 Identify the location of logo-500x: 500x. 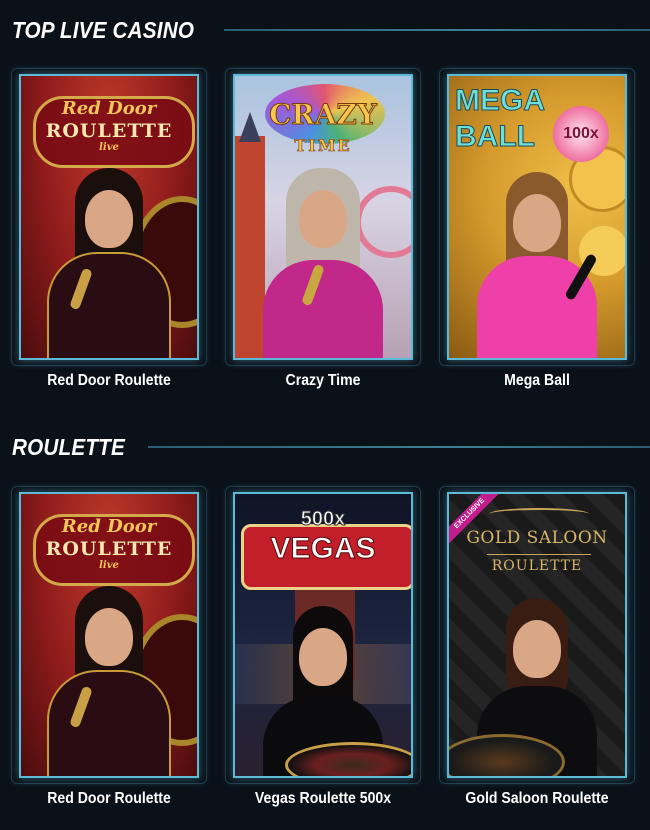
(323, 519).